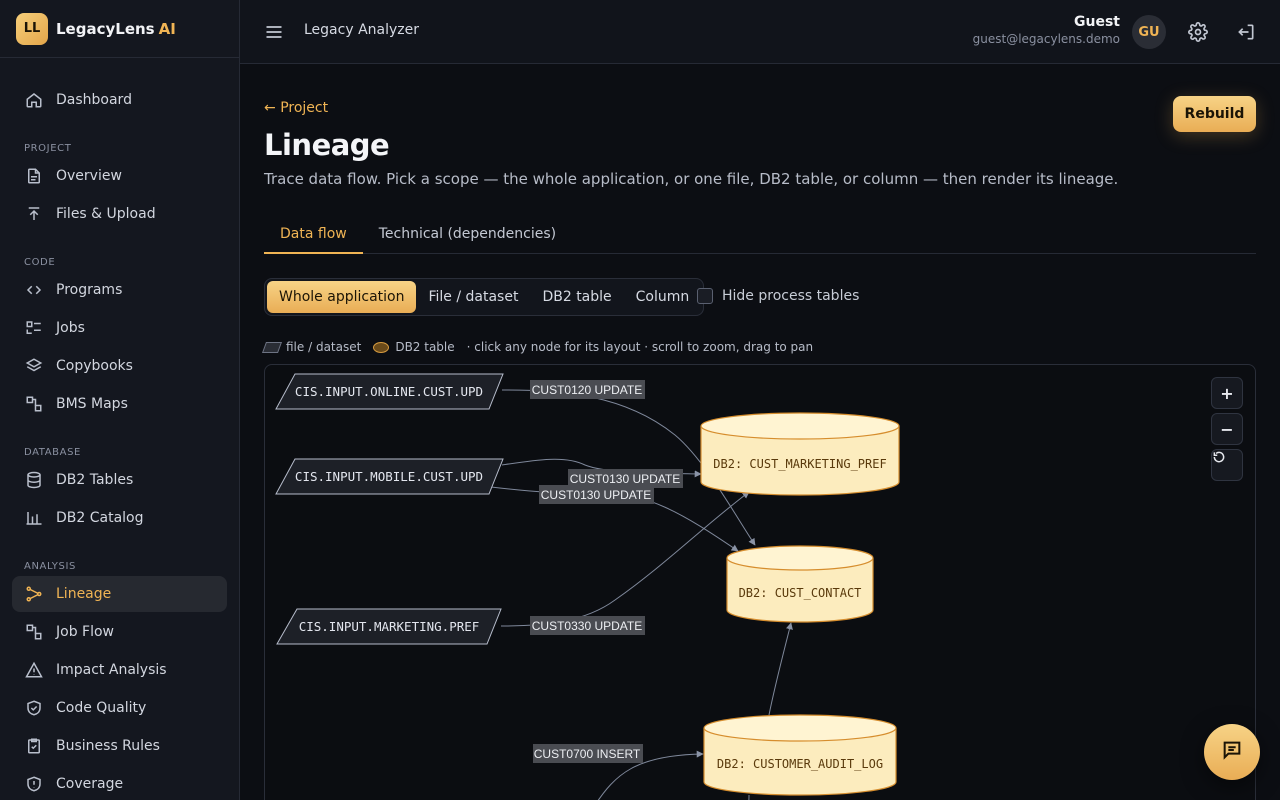 The width and height of the screenshot is (1280, 800). Describe the element at coordinates (274, 32) in the screenshot. I see `menu-icon` at that location.